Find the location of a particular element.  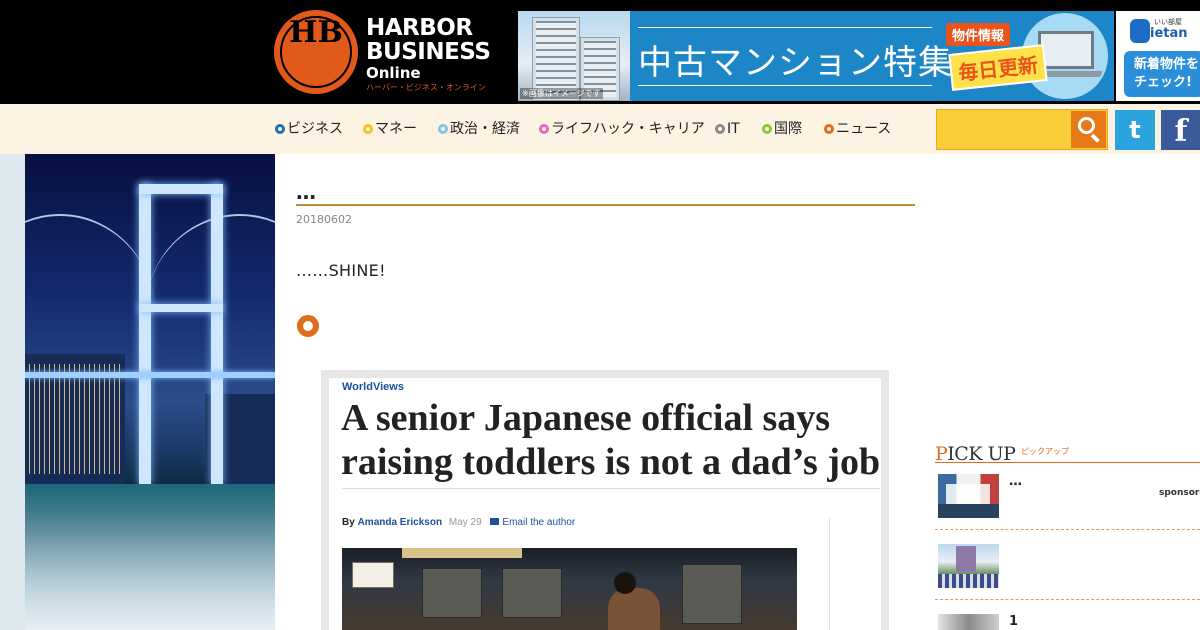

screenshot-column-line is located at coordinates (829, 574).